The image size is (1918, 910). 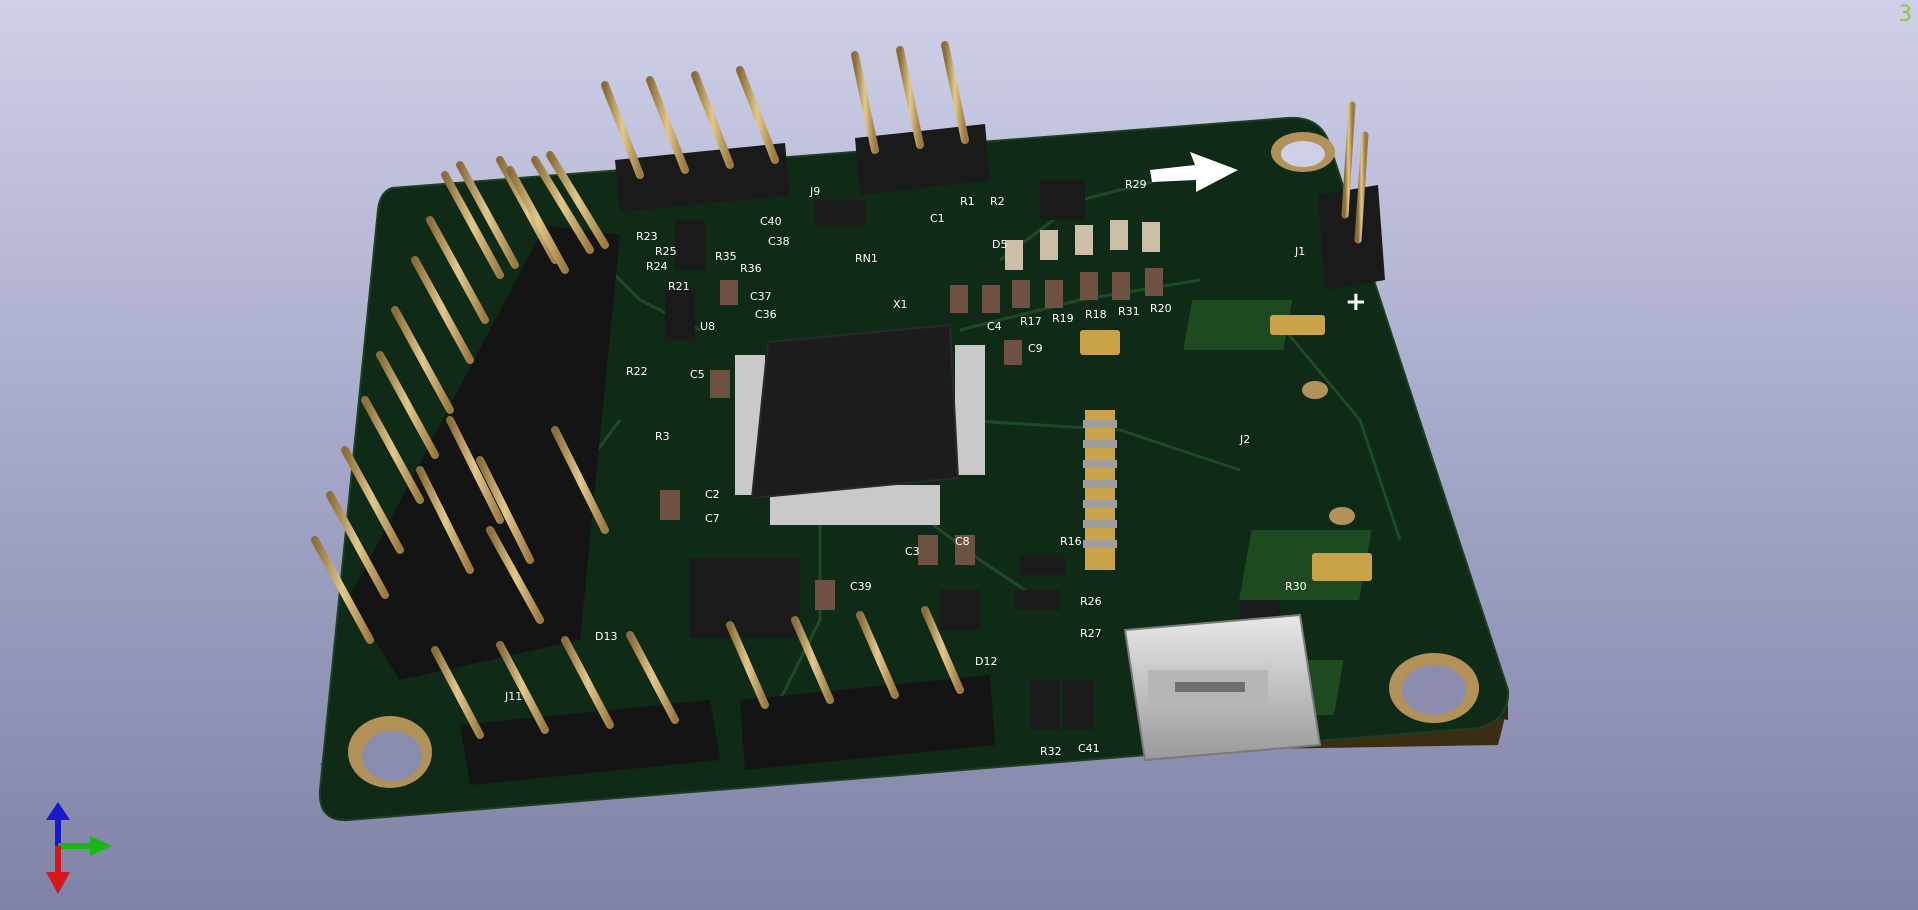 What do you see at coordinates (1905, 14) in the screenshot?
I see `viewer-status-glyph: З` at bounding box center [1905, 14].